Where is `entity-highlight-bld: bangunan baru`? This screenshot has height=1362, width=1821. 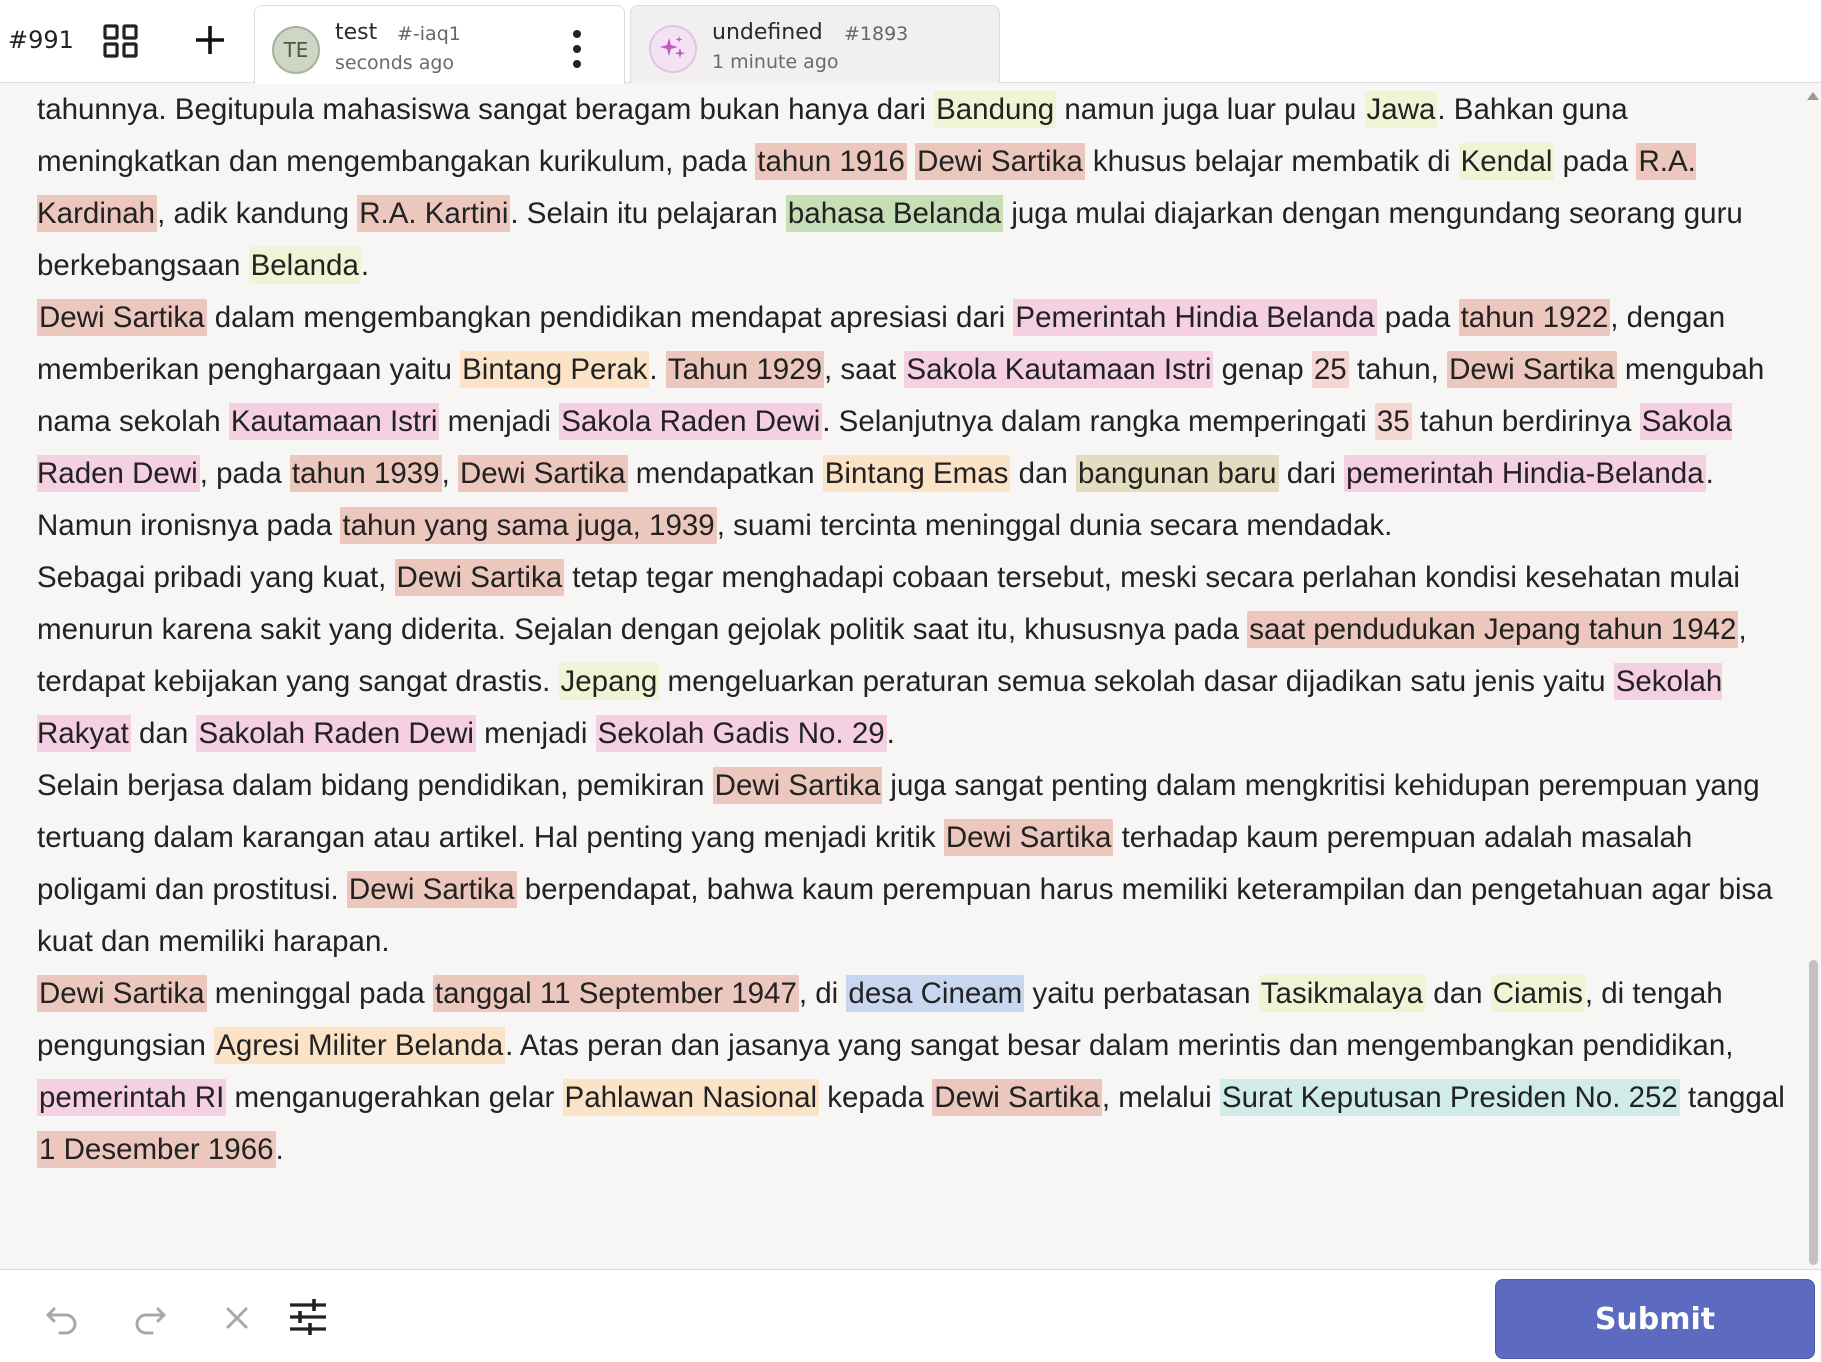 entity-highlight-bld: bangunan baru is located at coordinates (1177, 473).